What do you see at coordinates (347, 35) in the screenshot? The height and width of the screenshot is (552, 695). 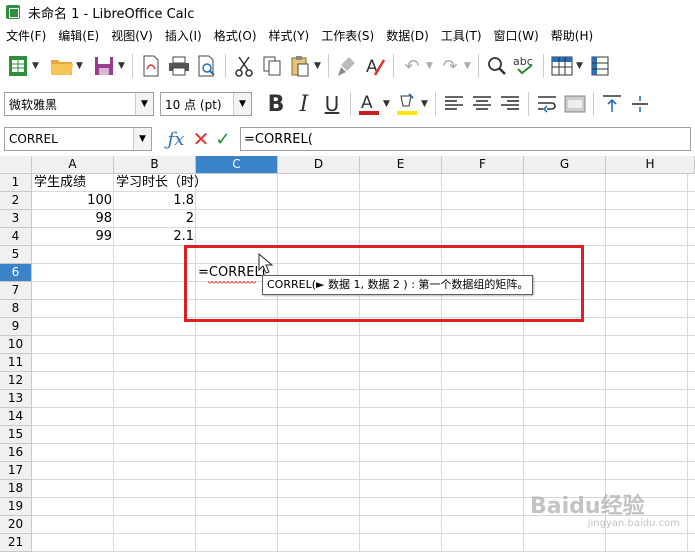 I see `menu-sheet: 工作表(S)` at bounding box center [347, 35].